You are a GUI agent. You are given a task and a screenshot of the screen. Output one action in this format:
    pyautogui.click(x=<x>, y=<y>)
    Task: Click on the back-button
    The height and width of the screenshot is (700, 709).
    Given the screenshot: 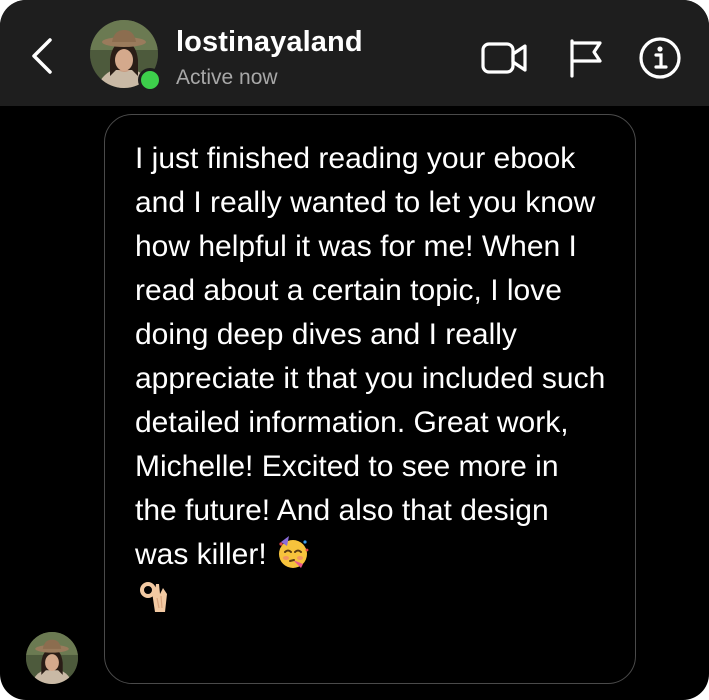 What is the action you would take?
    pyautogui.click(x=42, y=56)
    